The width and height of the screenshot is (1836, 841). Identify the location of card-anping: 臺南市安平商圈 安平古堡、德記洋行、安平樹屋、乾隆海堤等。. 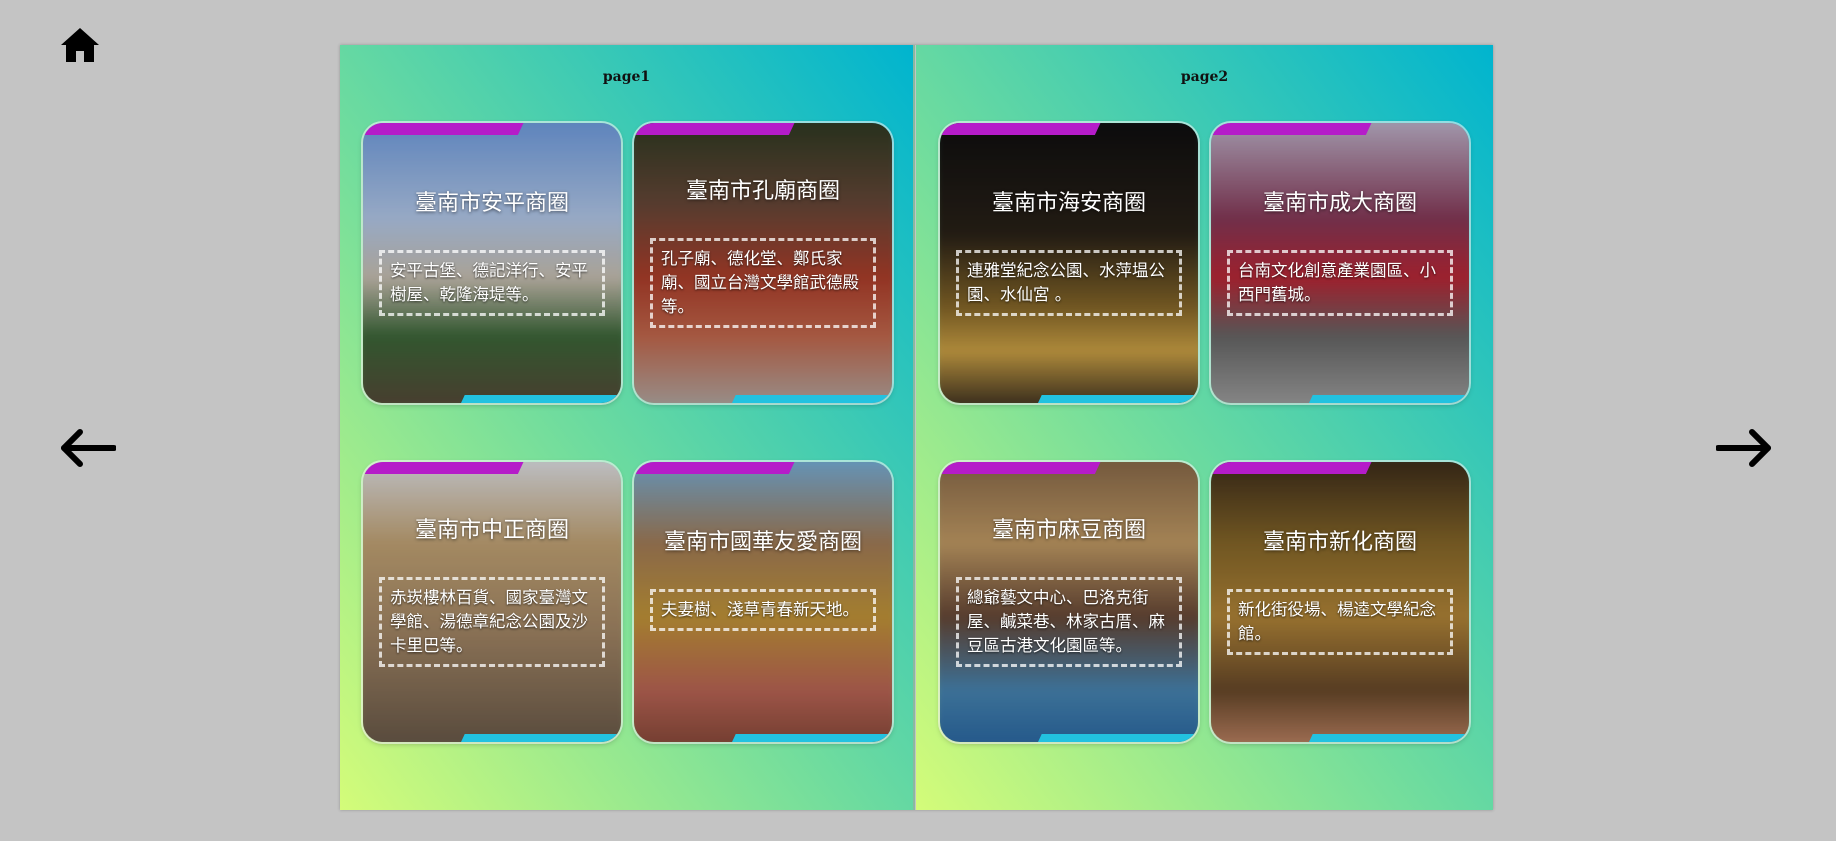
(492, 263).